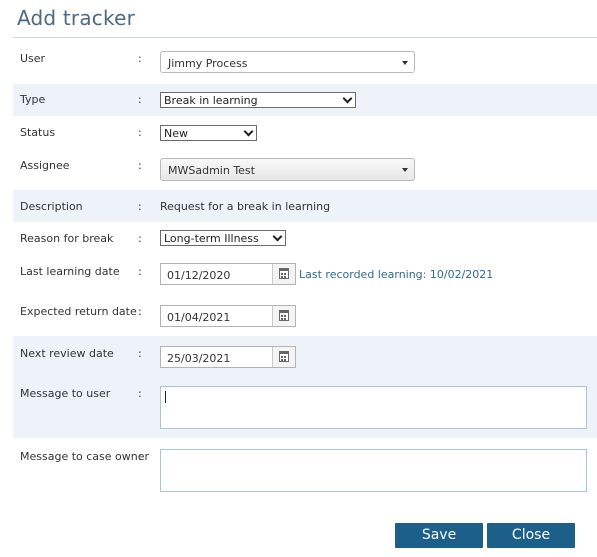  Describe the element at coordinates (76, 18) in the screenshot. I see `page-title: Add tracker` at that location.